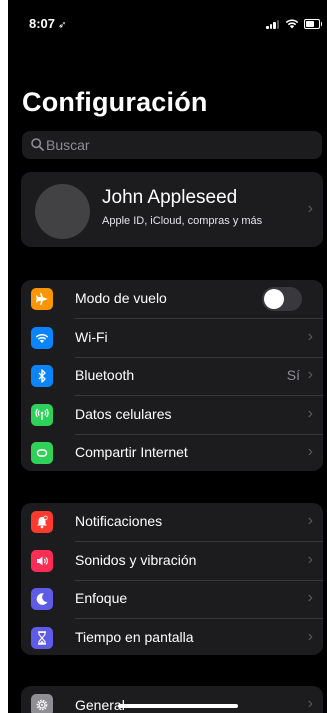  I want to click on search-bar, so click(172, 145).